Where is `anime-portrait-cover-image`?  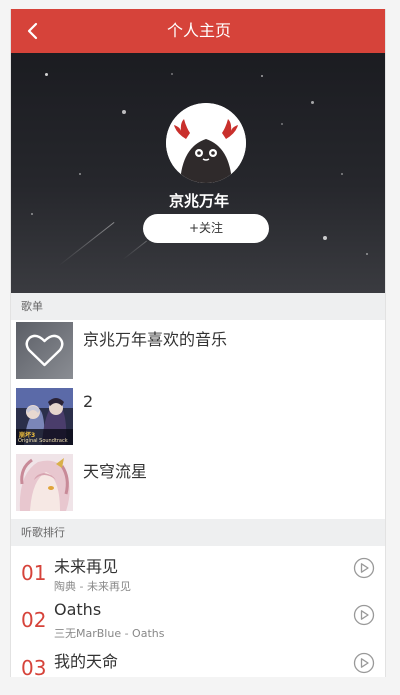 anime-portrait-cover-image is located at coordinates (44, 482).